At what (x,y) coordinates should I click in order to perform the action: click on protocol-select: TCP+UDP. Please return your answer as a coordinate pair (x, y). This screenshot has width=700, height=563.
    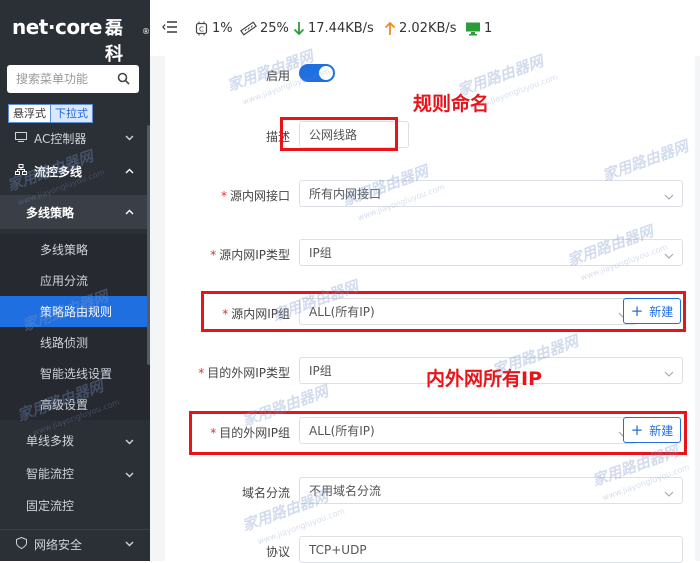
    Looking at the image, I should click on (491, 549).